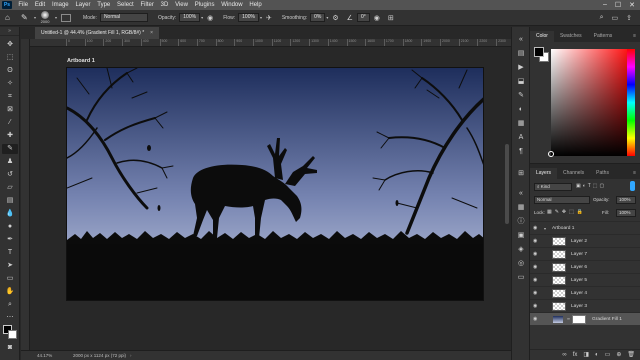 The image size is (640, 360). I want to click on healing-tool-icon: ✚, so click(10, 136).